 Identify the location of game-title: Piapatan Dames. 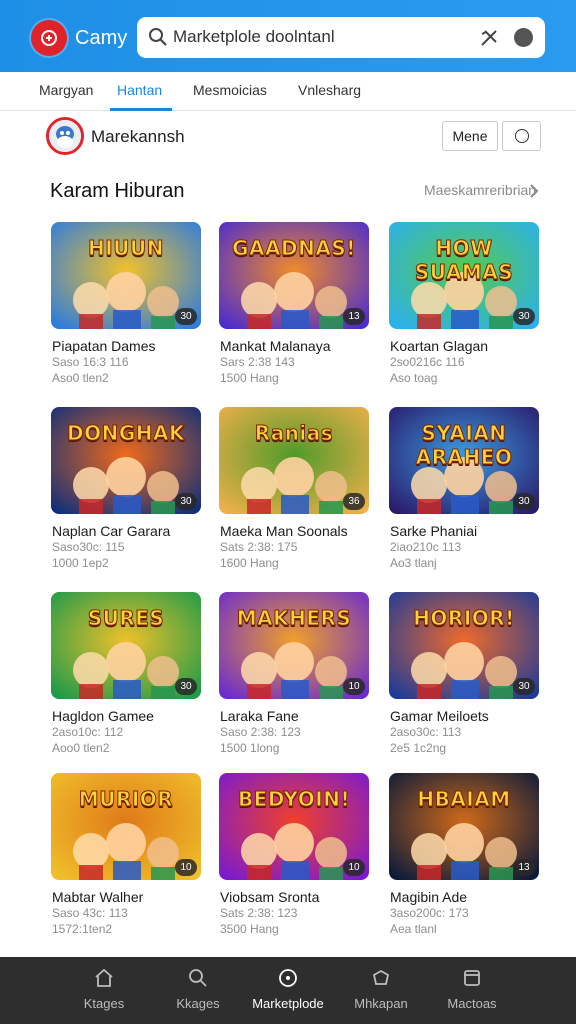
(104, 346).